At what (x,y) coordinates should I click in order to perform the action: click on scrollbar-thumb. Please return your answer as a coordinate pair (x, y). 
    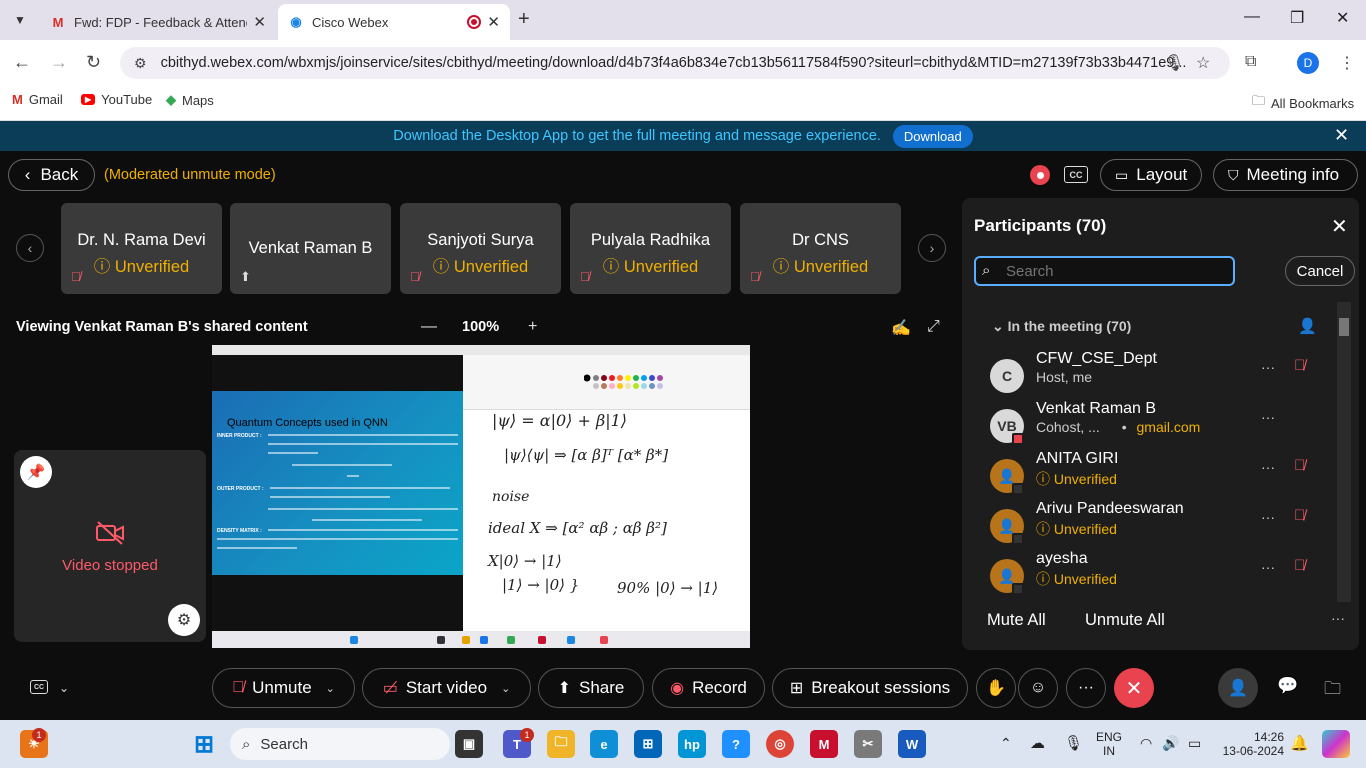
    Looking at the image, I should click on (1344, 327).